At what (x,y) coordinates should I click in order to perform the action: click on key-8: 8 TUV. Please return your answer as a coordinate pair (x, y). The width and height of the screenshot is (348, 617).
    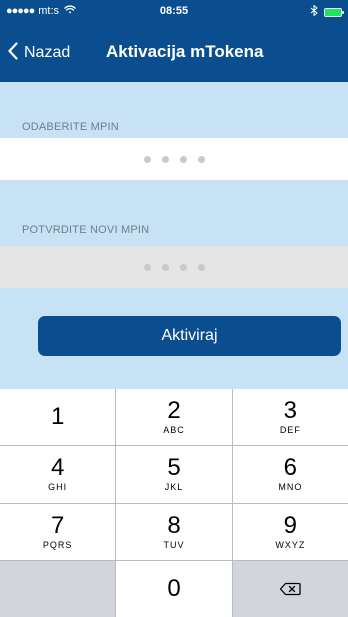
    Looking at the image, I should click on (174, 531).